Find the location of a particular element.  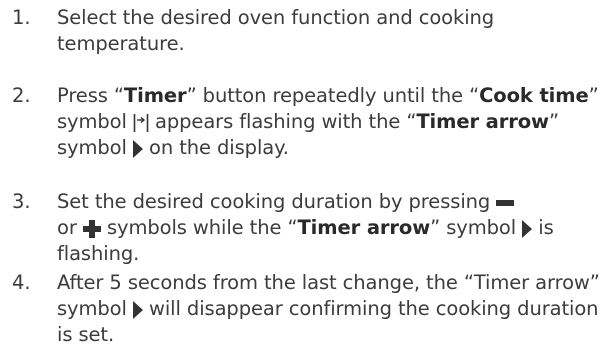

text-segment: appears flashing with the “ is located at coordinates (282, 121).